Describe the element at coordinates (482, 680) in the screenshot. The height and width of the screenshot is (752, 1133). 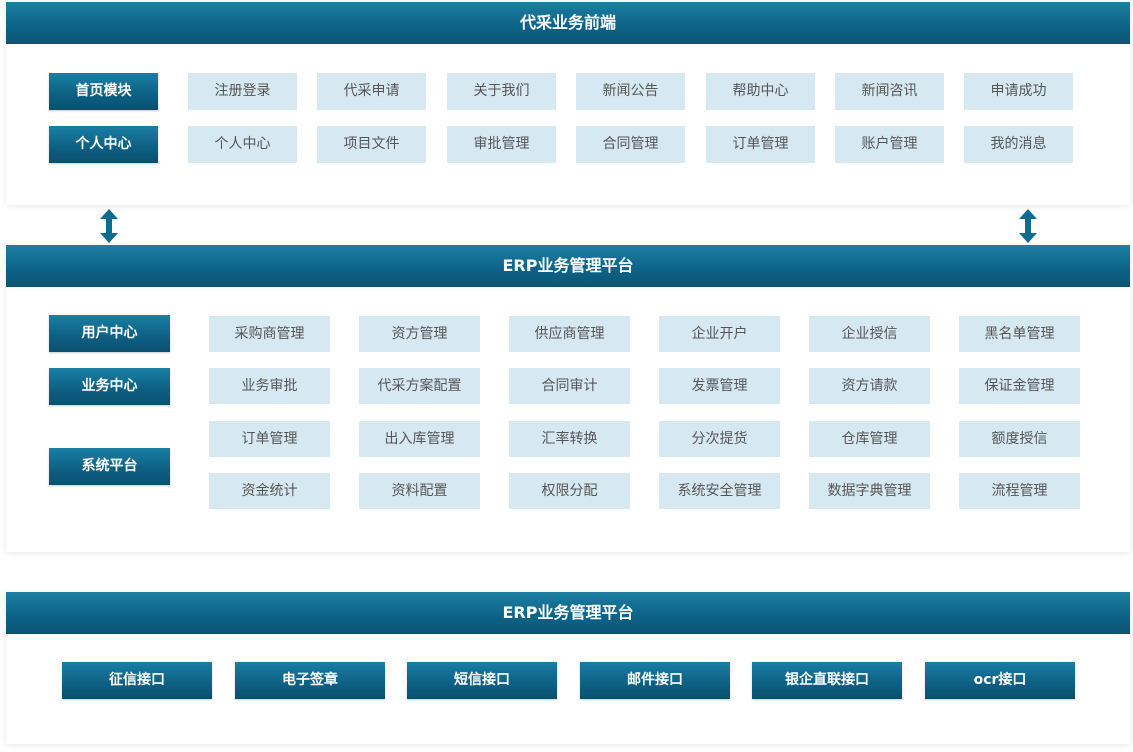
I see `interface-sms: 短信接口` at that location.